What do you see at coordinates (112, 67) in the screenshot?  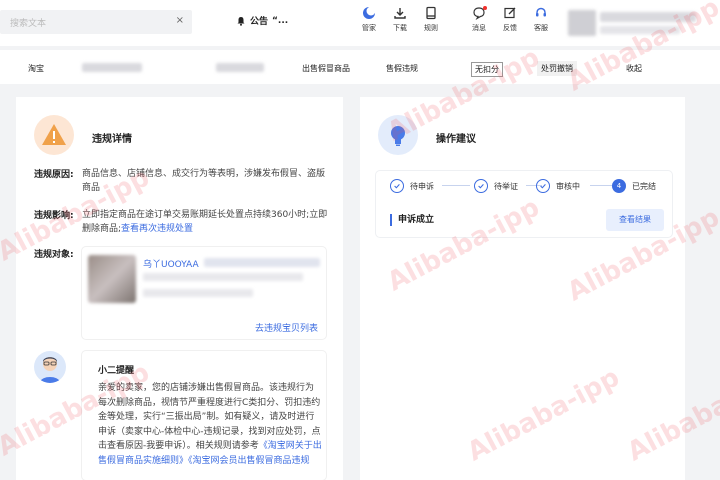 I see `record-id-blurred` at bounding box center [112, 67].